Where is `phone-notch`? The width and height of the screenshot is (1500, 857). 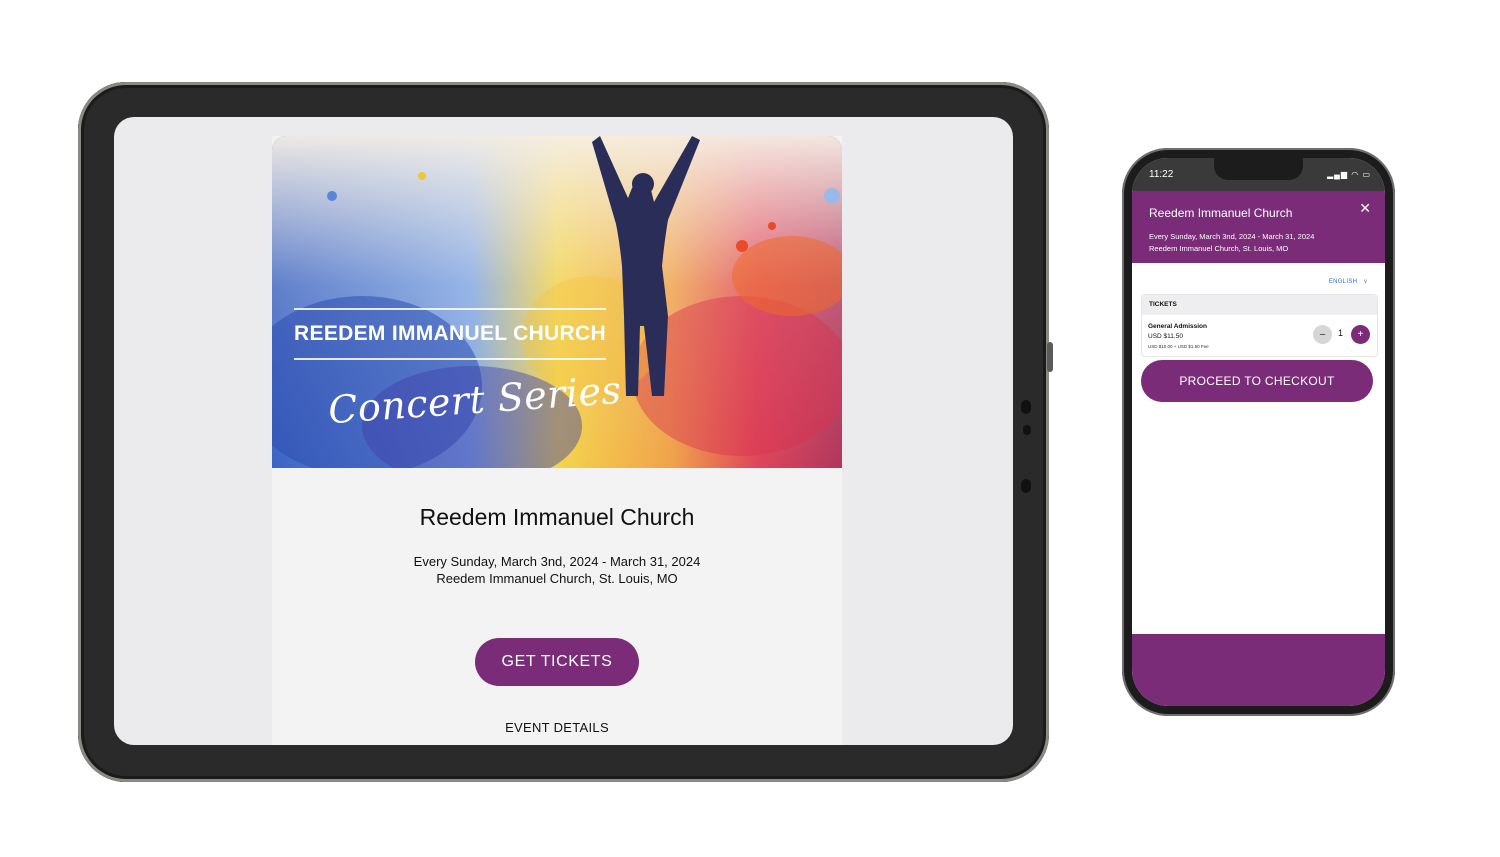
phone-notch is located at coordinates (1258, 169).